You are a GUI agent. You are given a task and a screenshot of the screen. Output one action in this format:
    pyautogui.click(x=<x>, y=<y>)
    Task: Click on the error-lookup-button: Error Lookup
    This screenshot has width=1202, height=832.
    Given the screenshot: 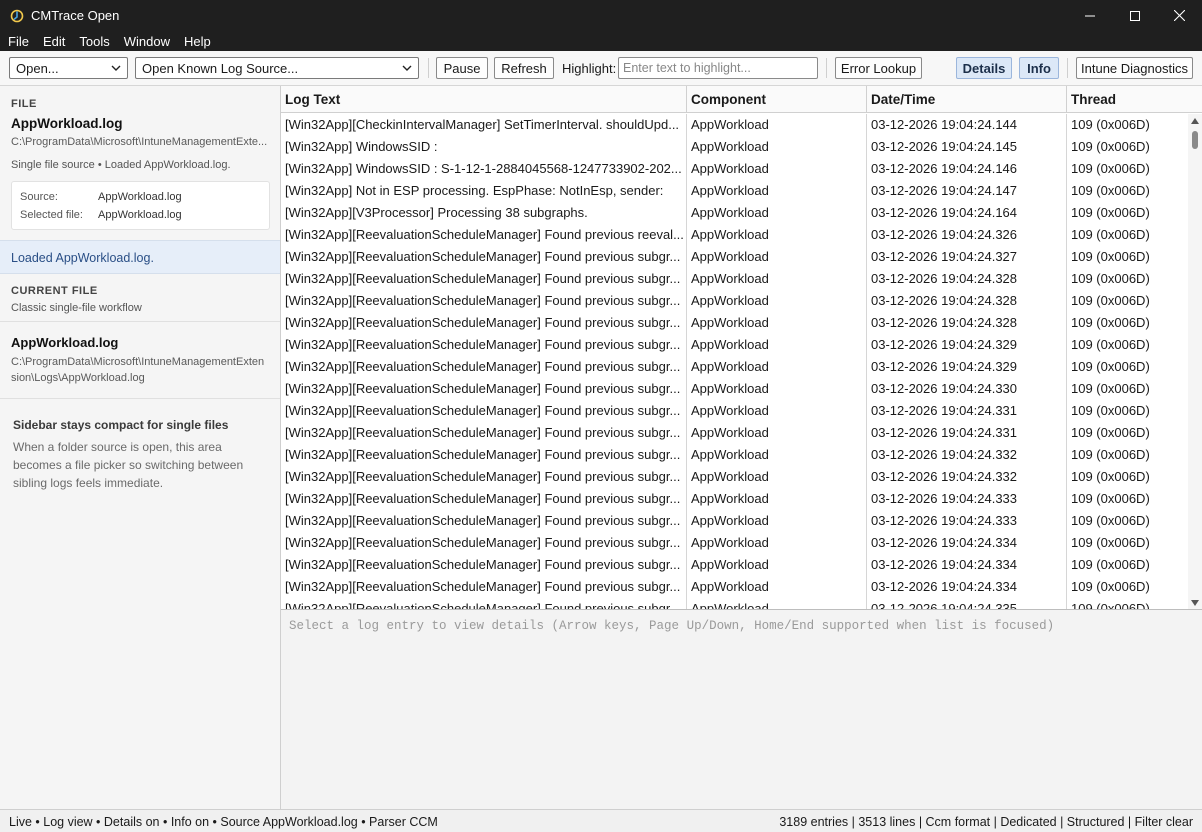 What is the action you would take?
    pyautogui.click(x=878, y=68)
    